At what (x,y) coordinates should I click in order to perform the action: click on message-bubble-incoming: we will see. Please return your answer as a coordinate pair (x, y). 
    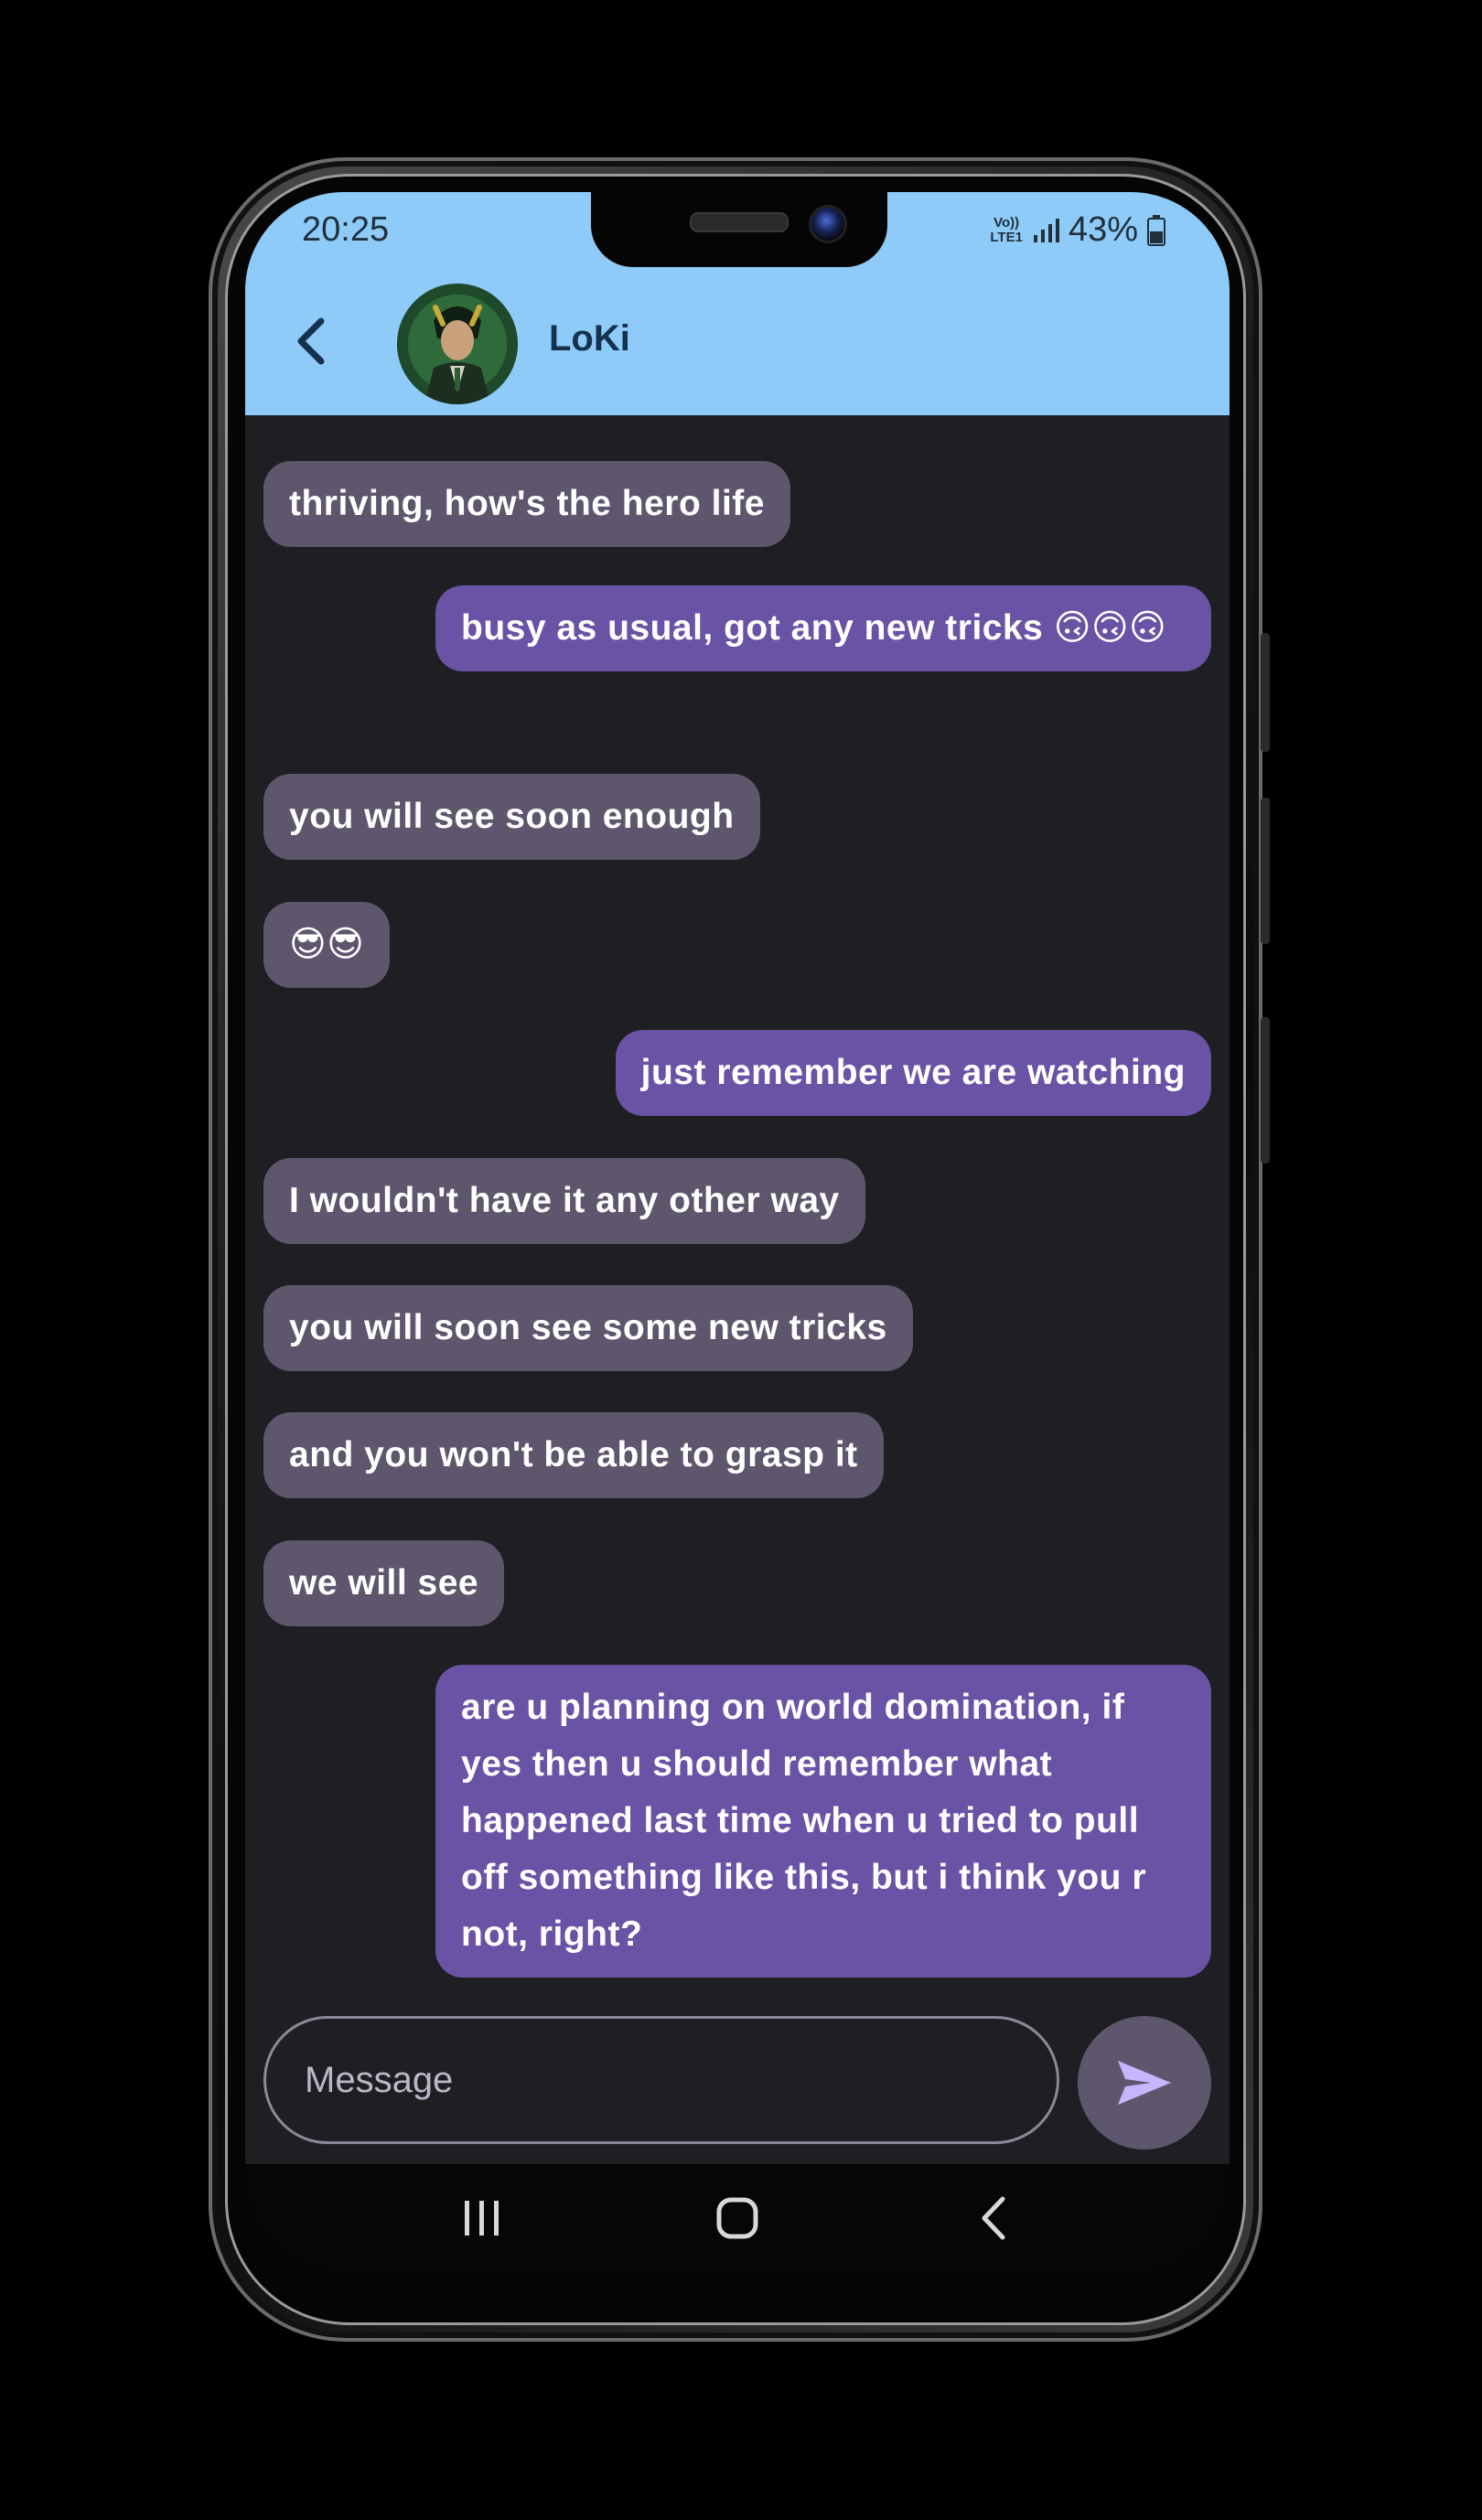
    Looking at the image, I should click on (384, 1583).